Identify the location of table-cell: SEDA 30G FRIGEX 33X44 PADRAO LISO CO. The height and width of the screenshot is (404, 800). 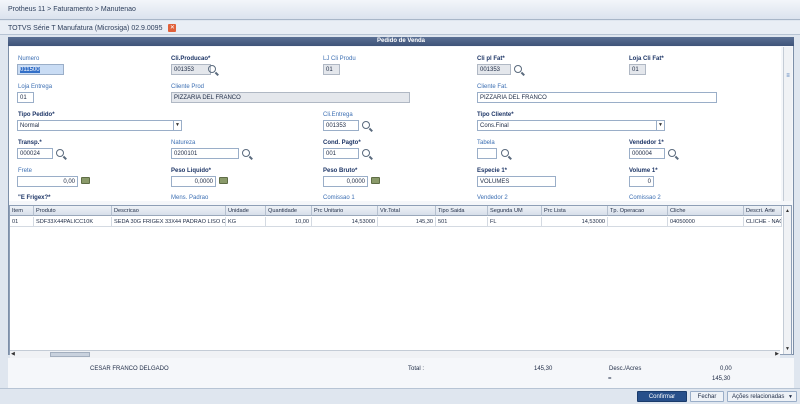
(169, 222).